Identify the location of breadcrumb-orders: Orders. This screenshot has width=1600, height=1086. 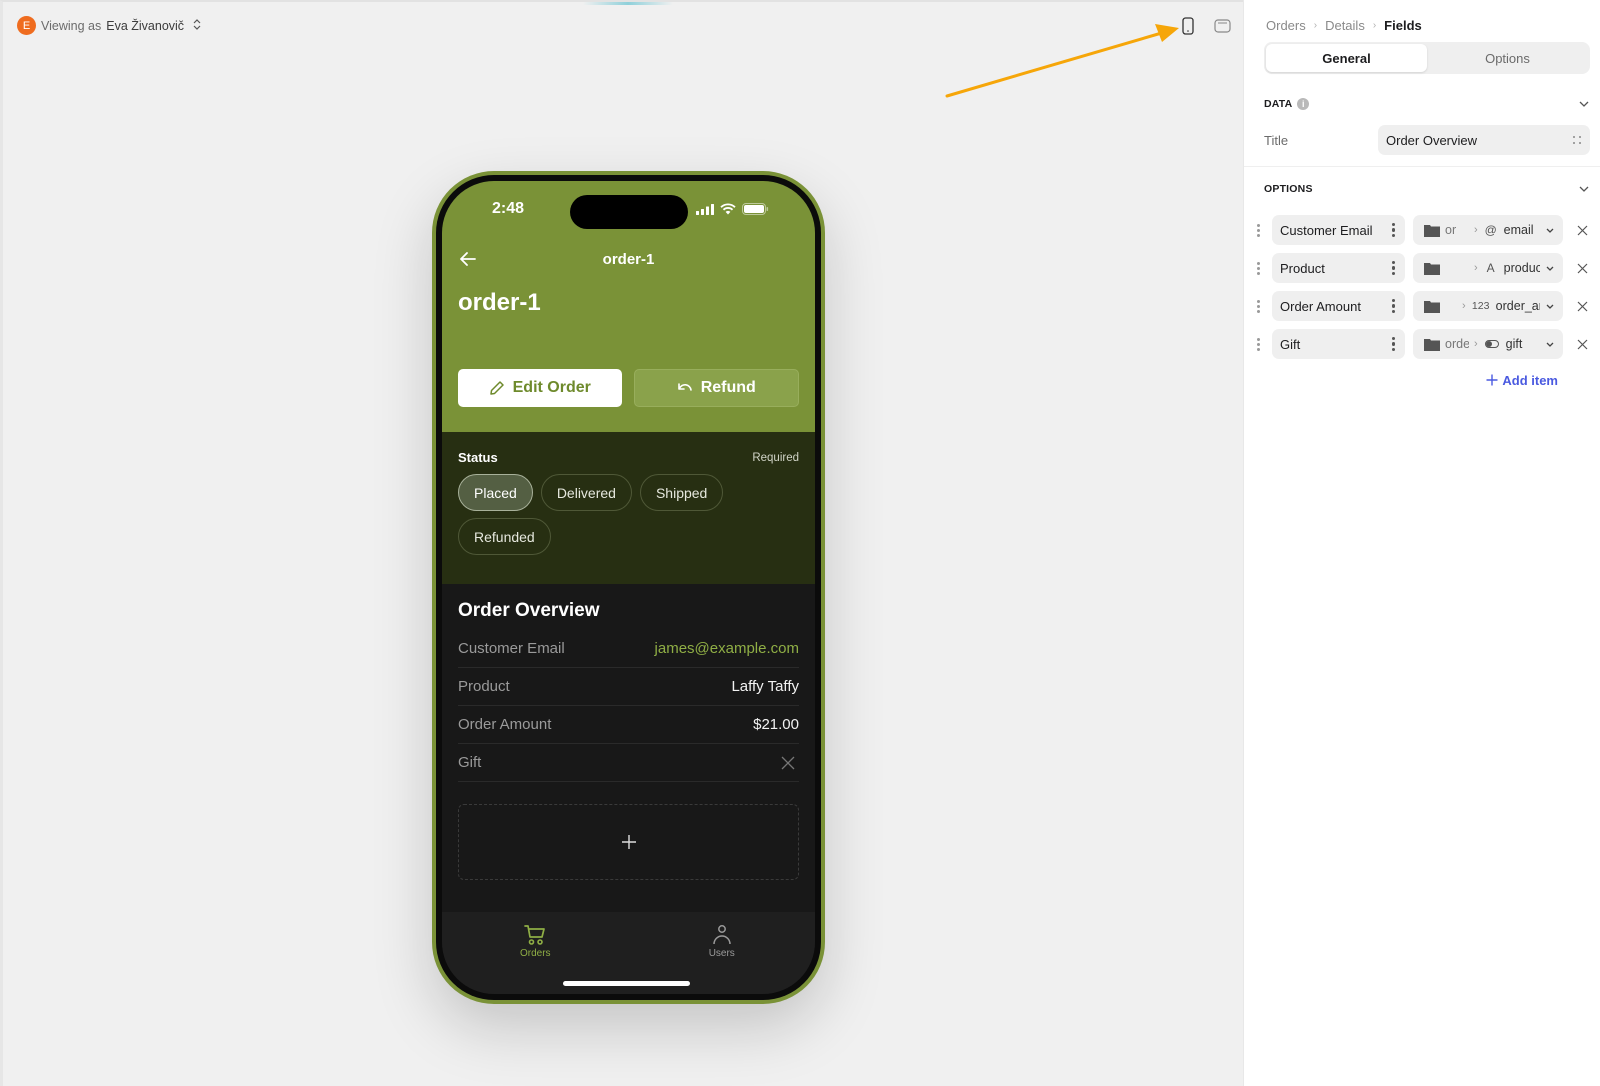
(1286, 25).